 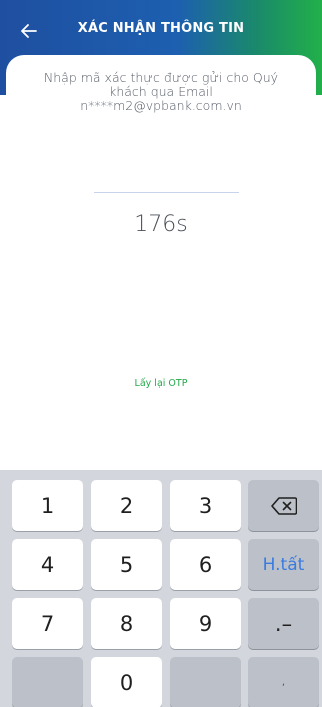 I want to click on done-key: H.tất, so click(x=283, y=564).